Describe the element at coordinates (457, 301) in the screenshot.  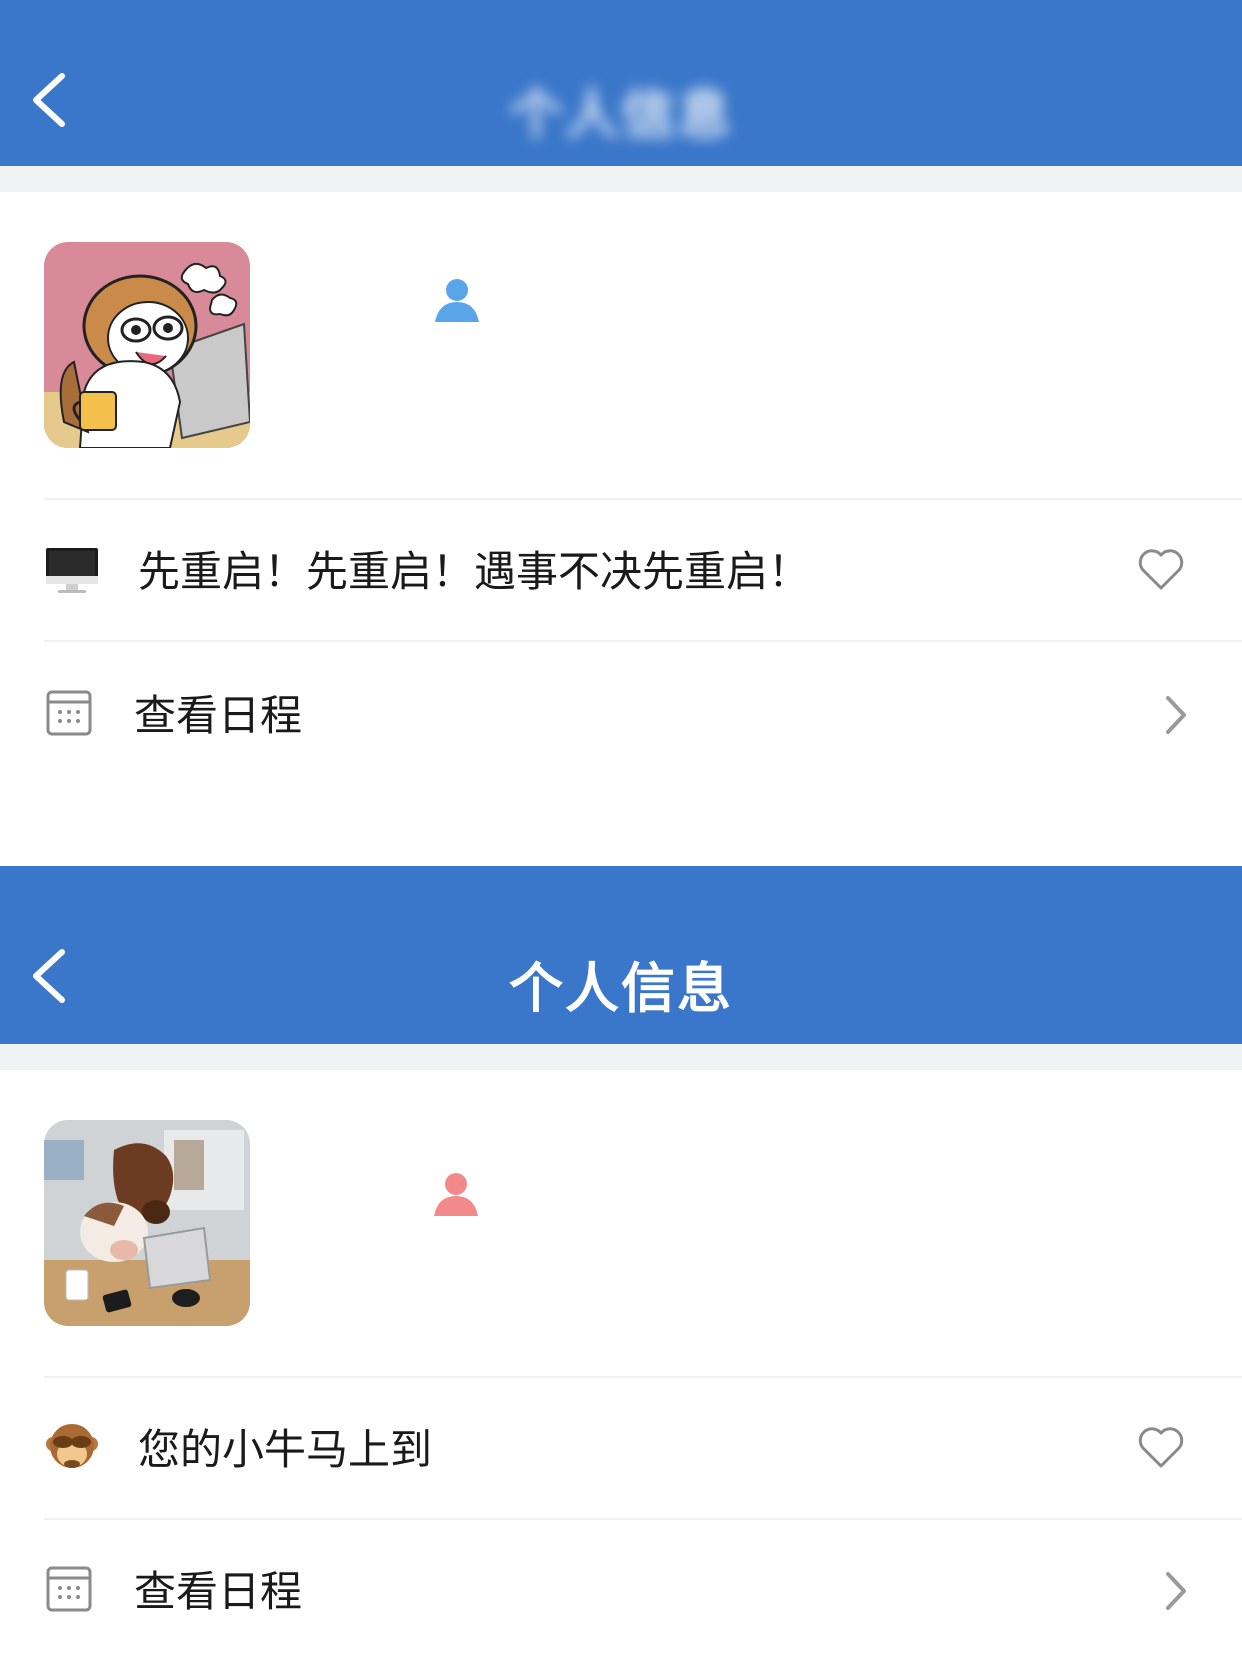
I see `male-person-icon` at that location.